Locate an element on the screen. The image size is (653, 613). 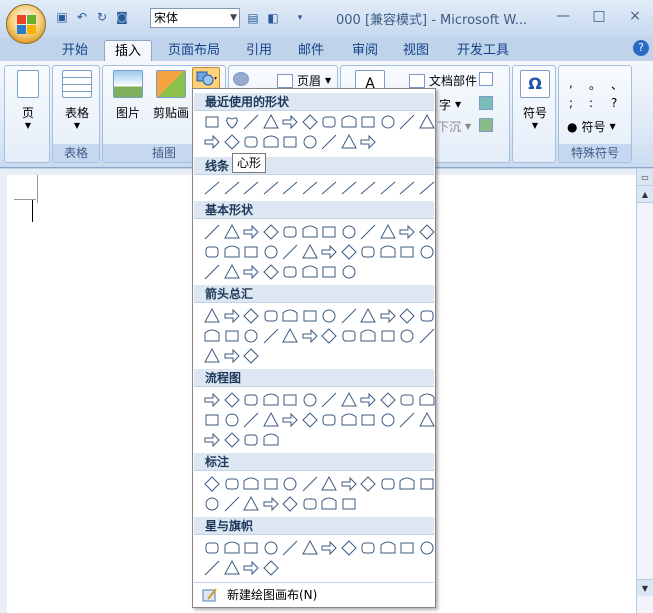
ruler-toggle-icon: ▭ is located at coordinates (645, 177).